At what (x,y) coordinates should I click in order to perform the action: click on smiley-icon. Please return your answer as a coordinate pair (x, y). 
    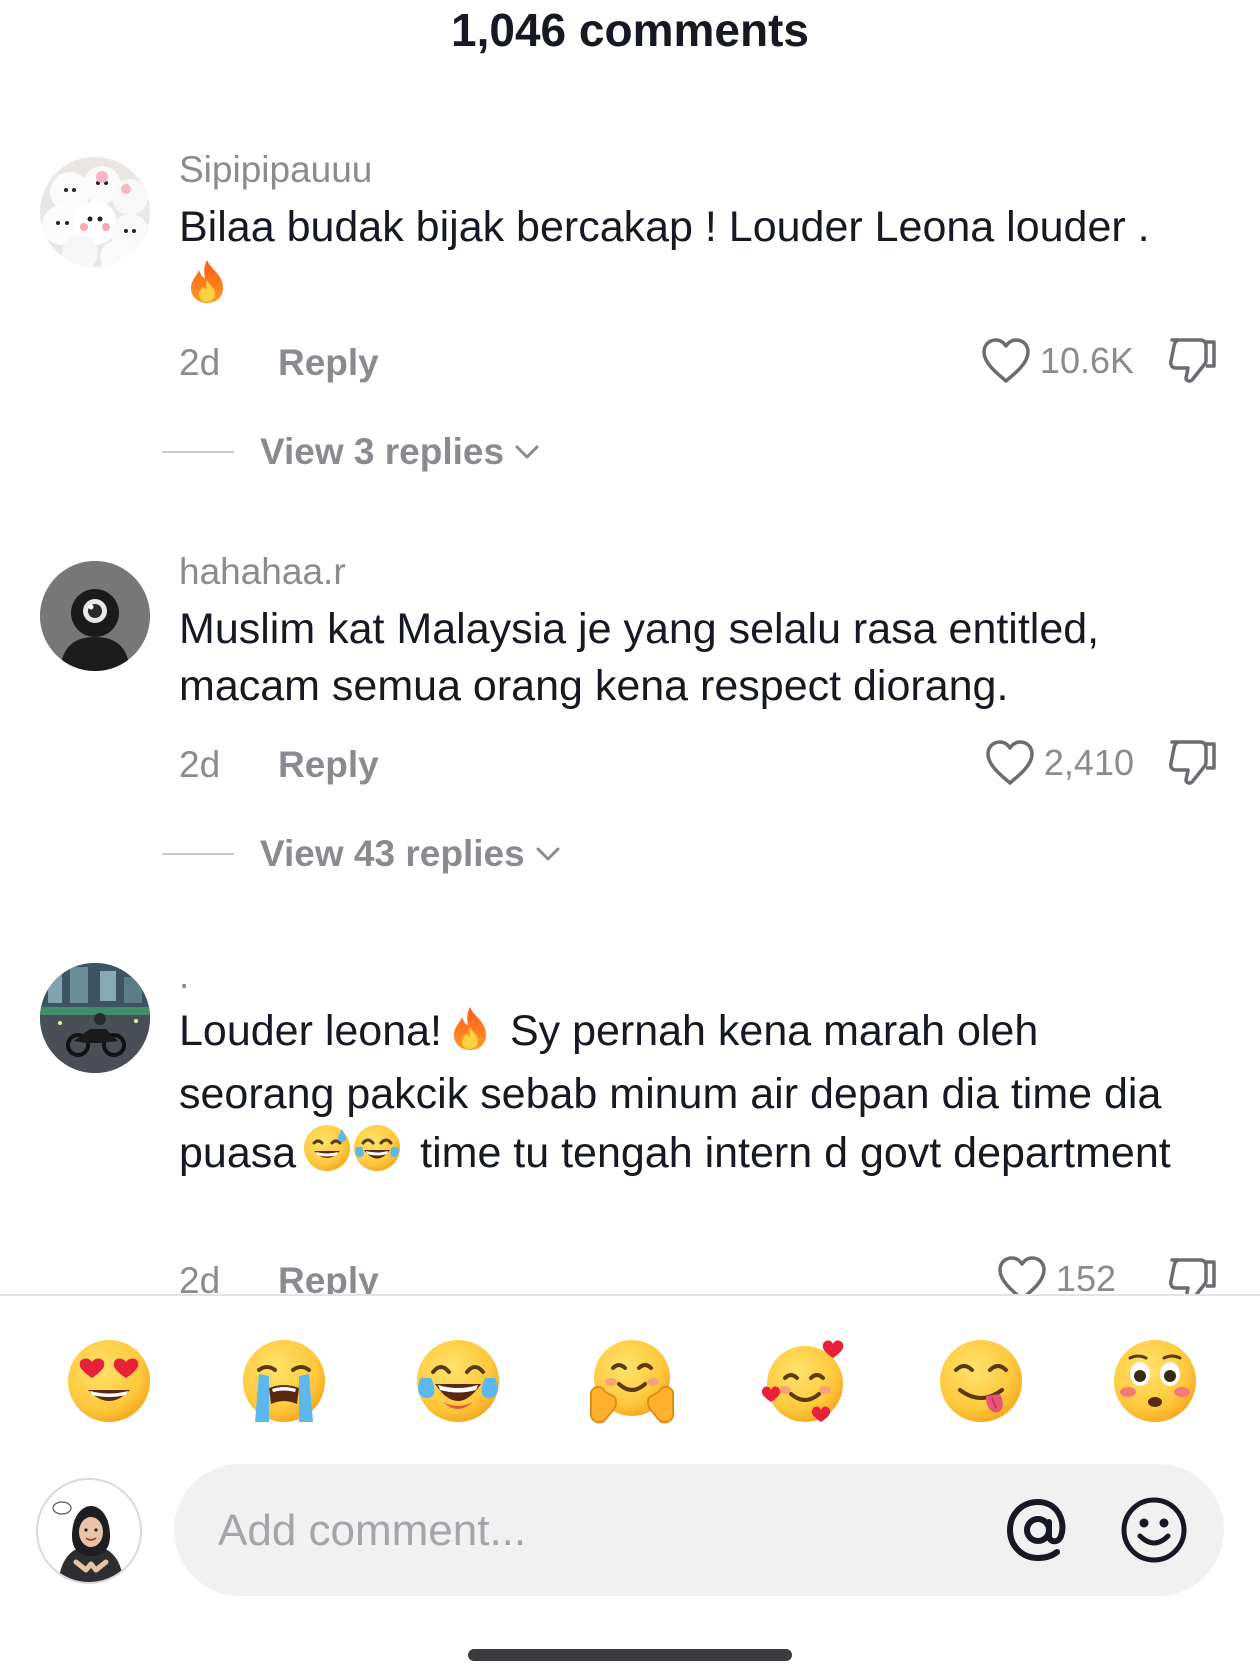
    Looking at the image, I should click on (1154, 1530).